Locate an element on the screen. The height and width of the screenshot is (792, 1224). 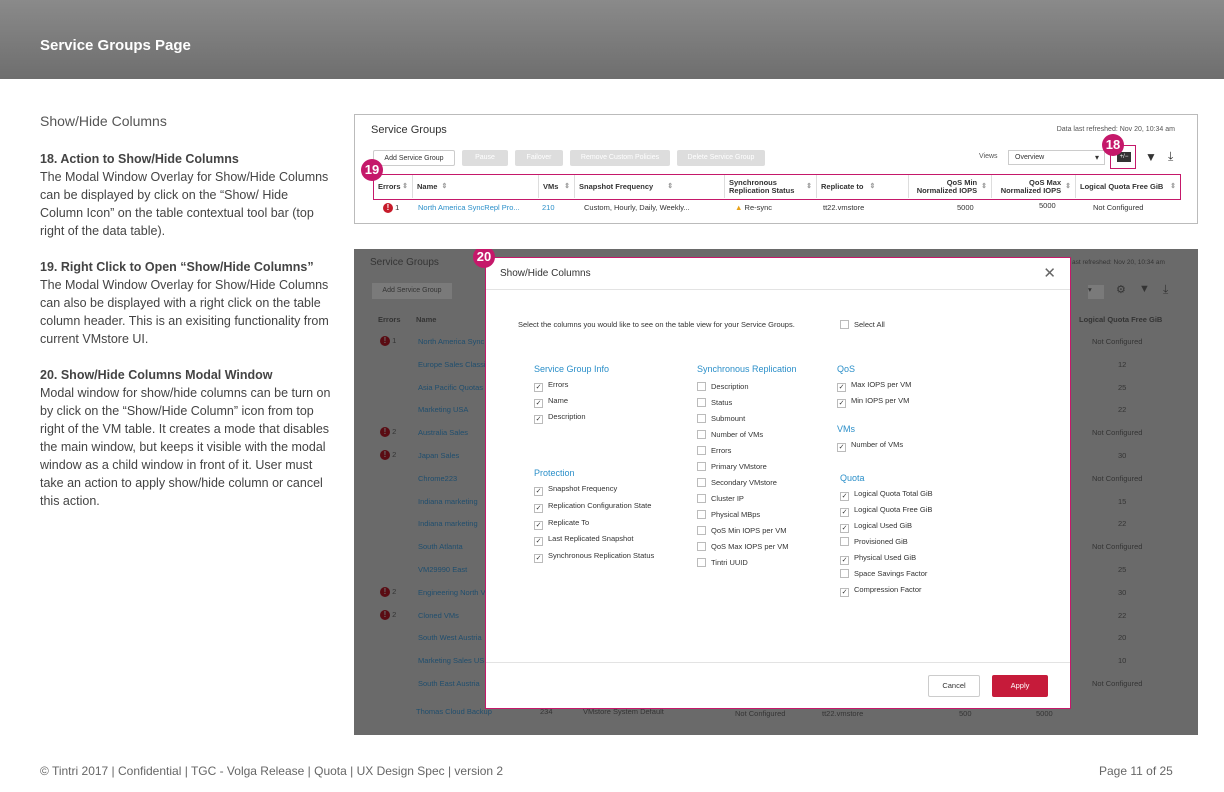
column-checkbox: Tintri UUID is located at coordinates (722, 562).